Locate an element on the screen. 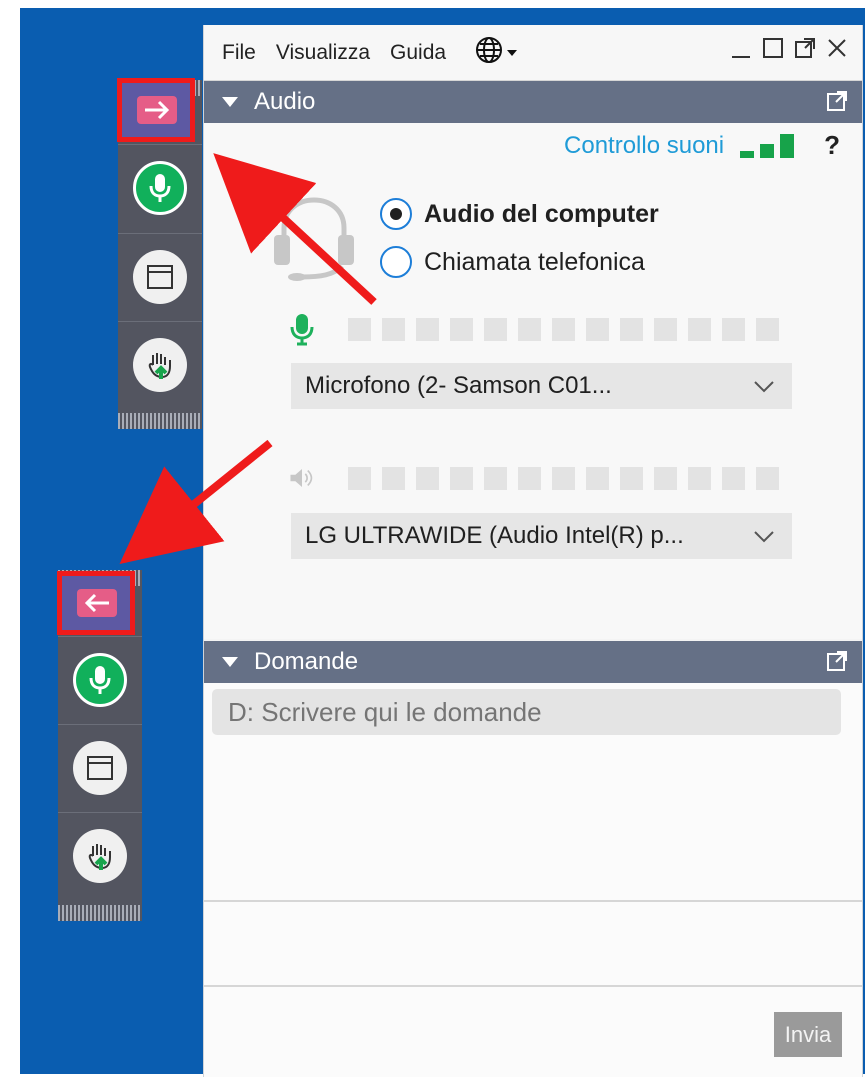 This screenshot has height=1080, width=865. computer-audio-radio is located at coordinates (396, 214).